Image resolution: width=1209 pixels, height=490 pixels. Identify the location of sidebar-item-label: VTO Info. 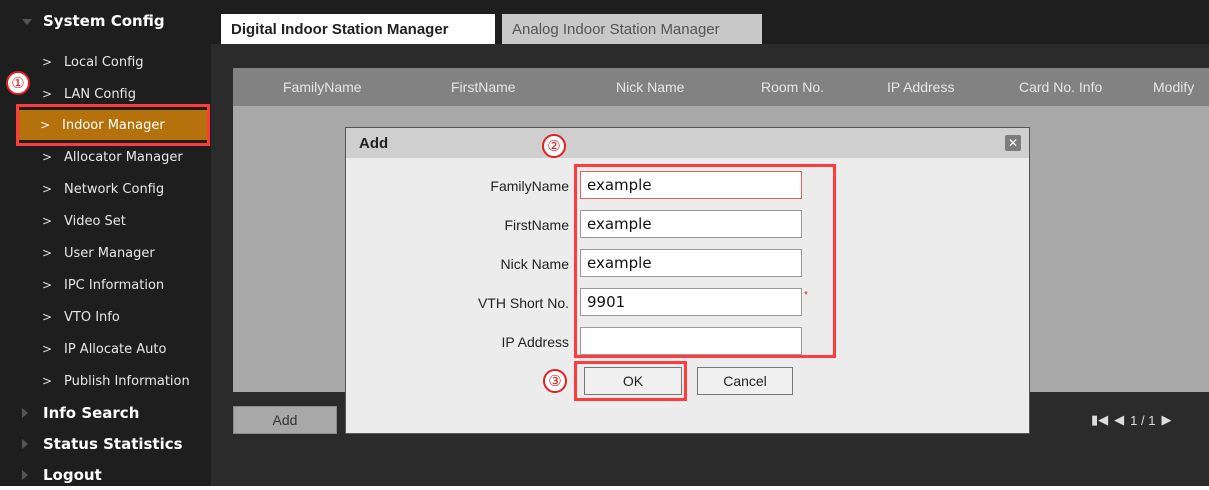
(92, 317).